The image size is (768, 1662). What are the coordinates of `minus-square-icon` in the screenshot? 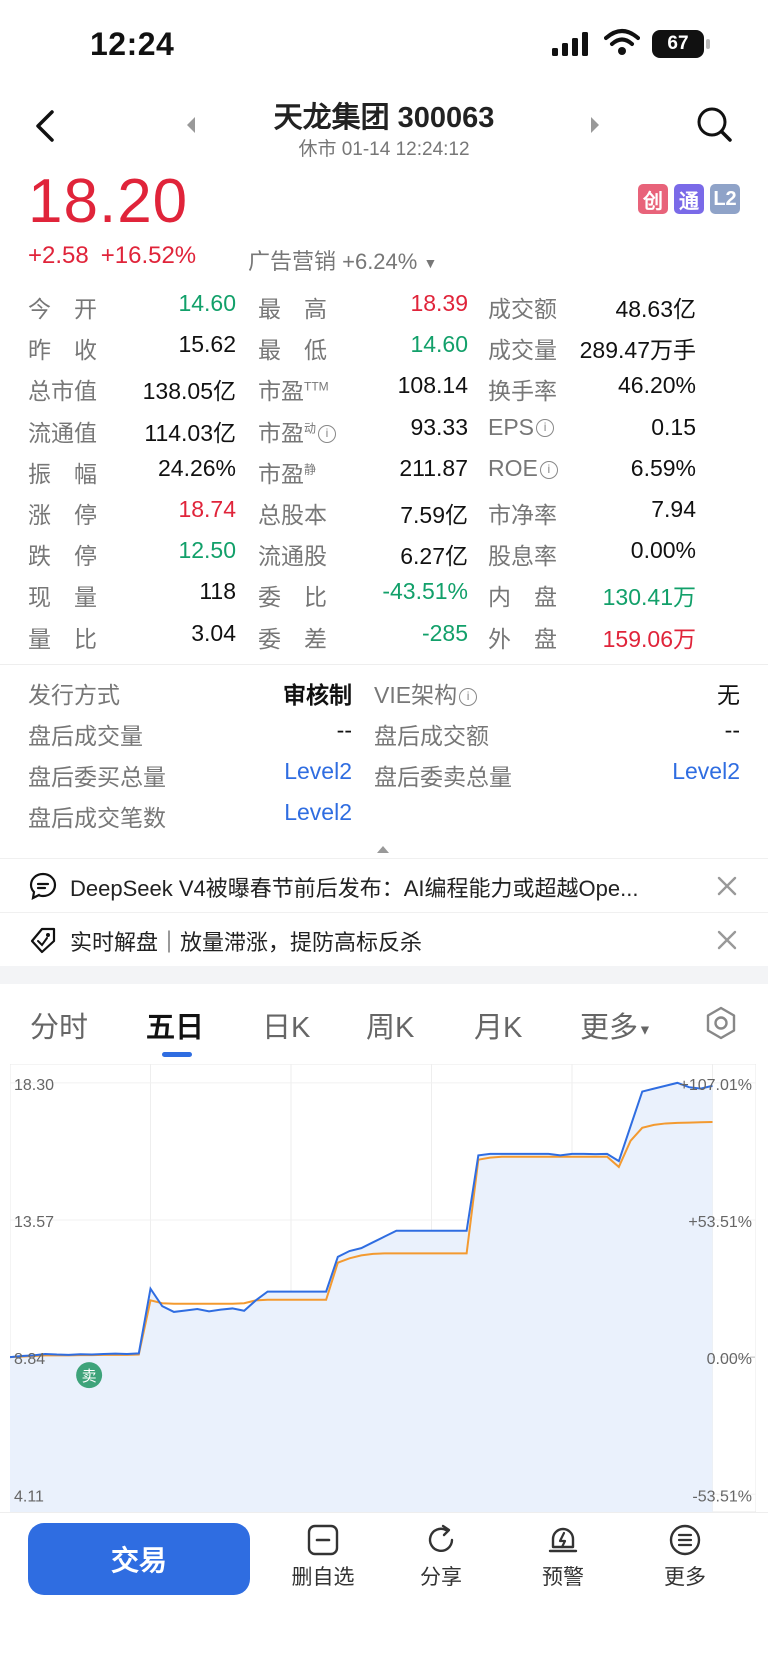 It's located at (323, 1540).